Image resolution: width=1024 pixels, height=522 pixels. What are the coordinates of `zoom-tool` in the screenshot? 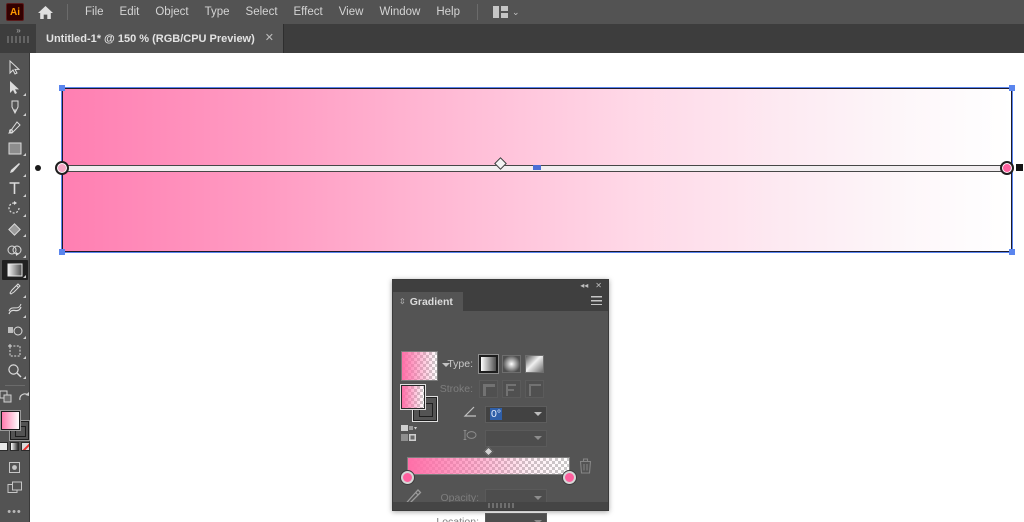 It's located at (15, 371).